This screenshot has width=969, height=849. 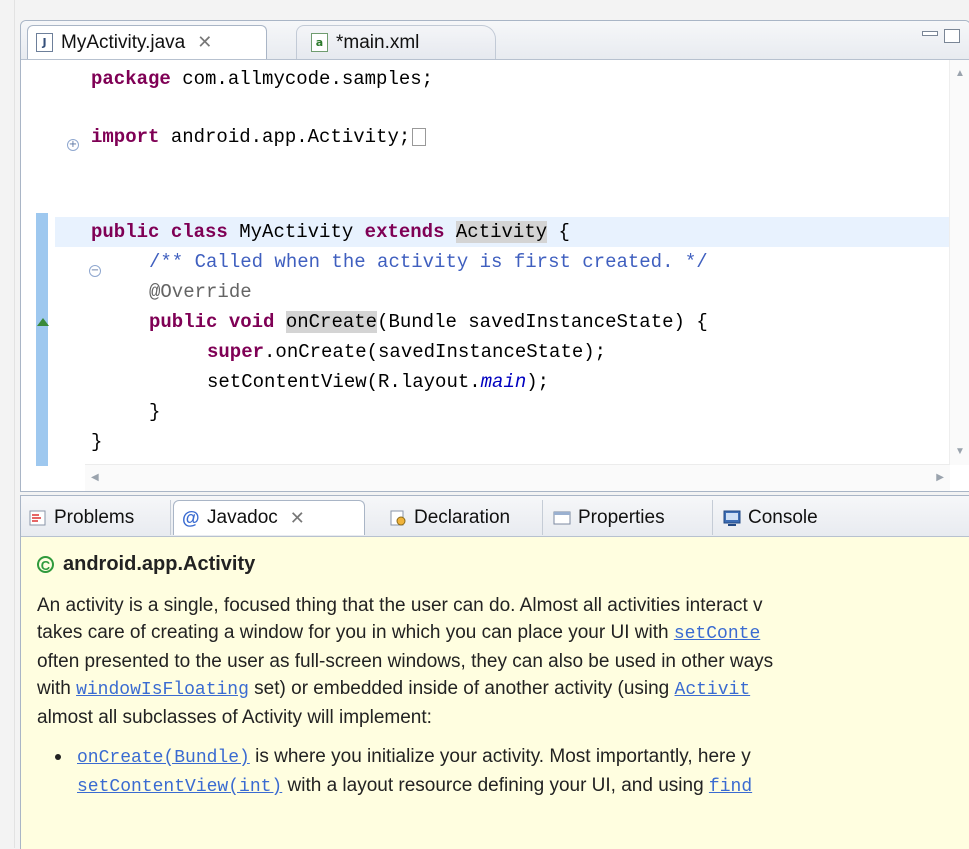 What do you see at coordinates (503, 564) in the screenshot?
I see `javadoc-title: C android.app.Activity` at bounding box center [503, 564].